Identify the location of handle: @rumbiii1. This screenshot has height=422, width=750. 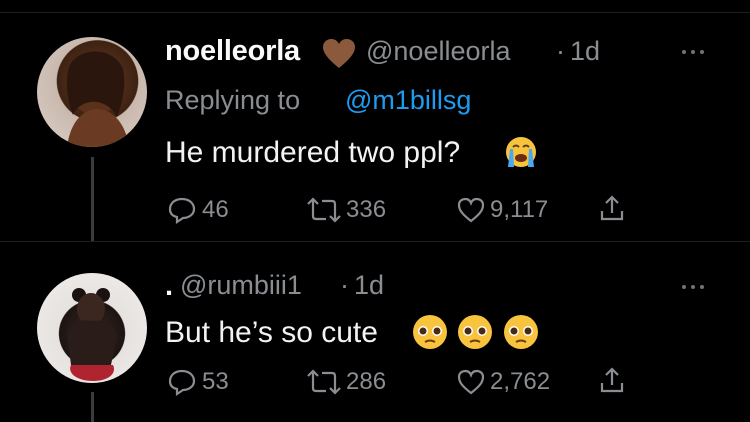
(241, 285).